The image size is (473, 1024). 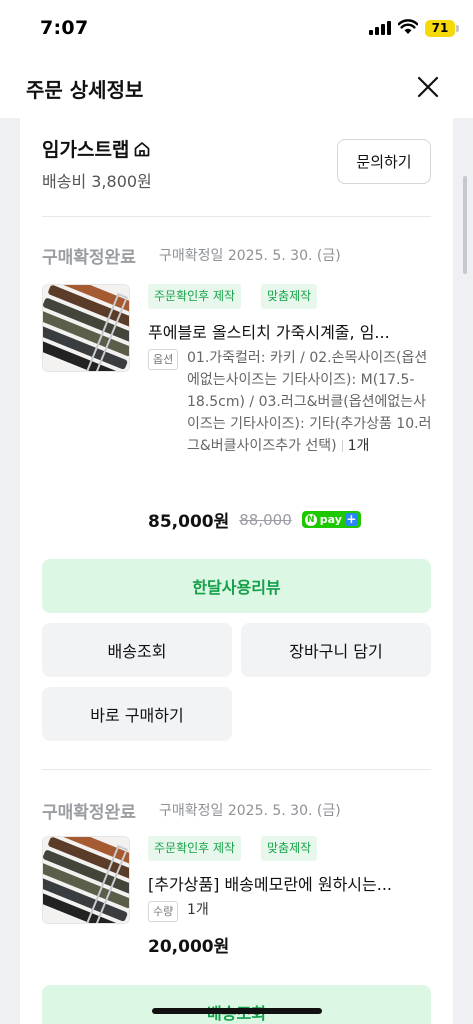 What do you see at coordinates (137, 714) in the screenshot?
I see `buy-again-button: 바로 구매하기` at bounding box center [137, 714].